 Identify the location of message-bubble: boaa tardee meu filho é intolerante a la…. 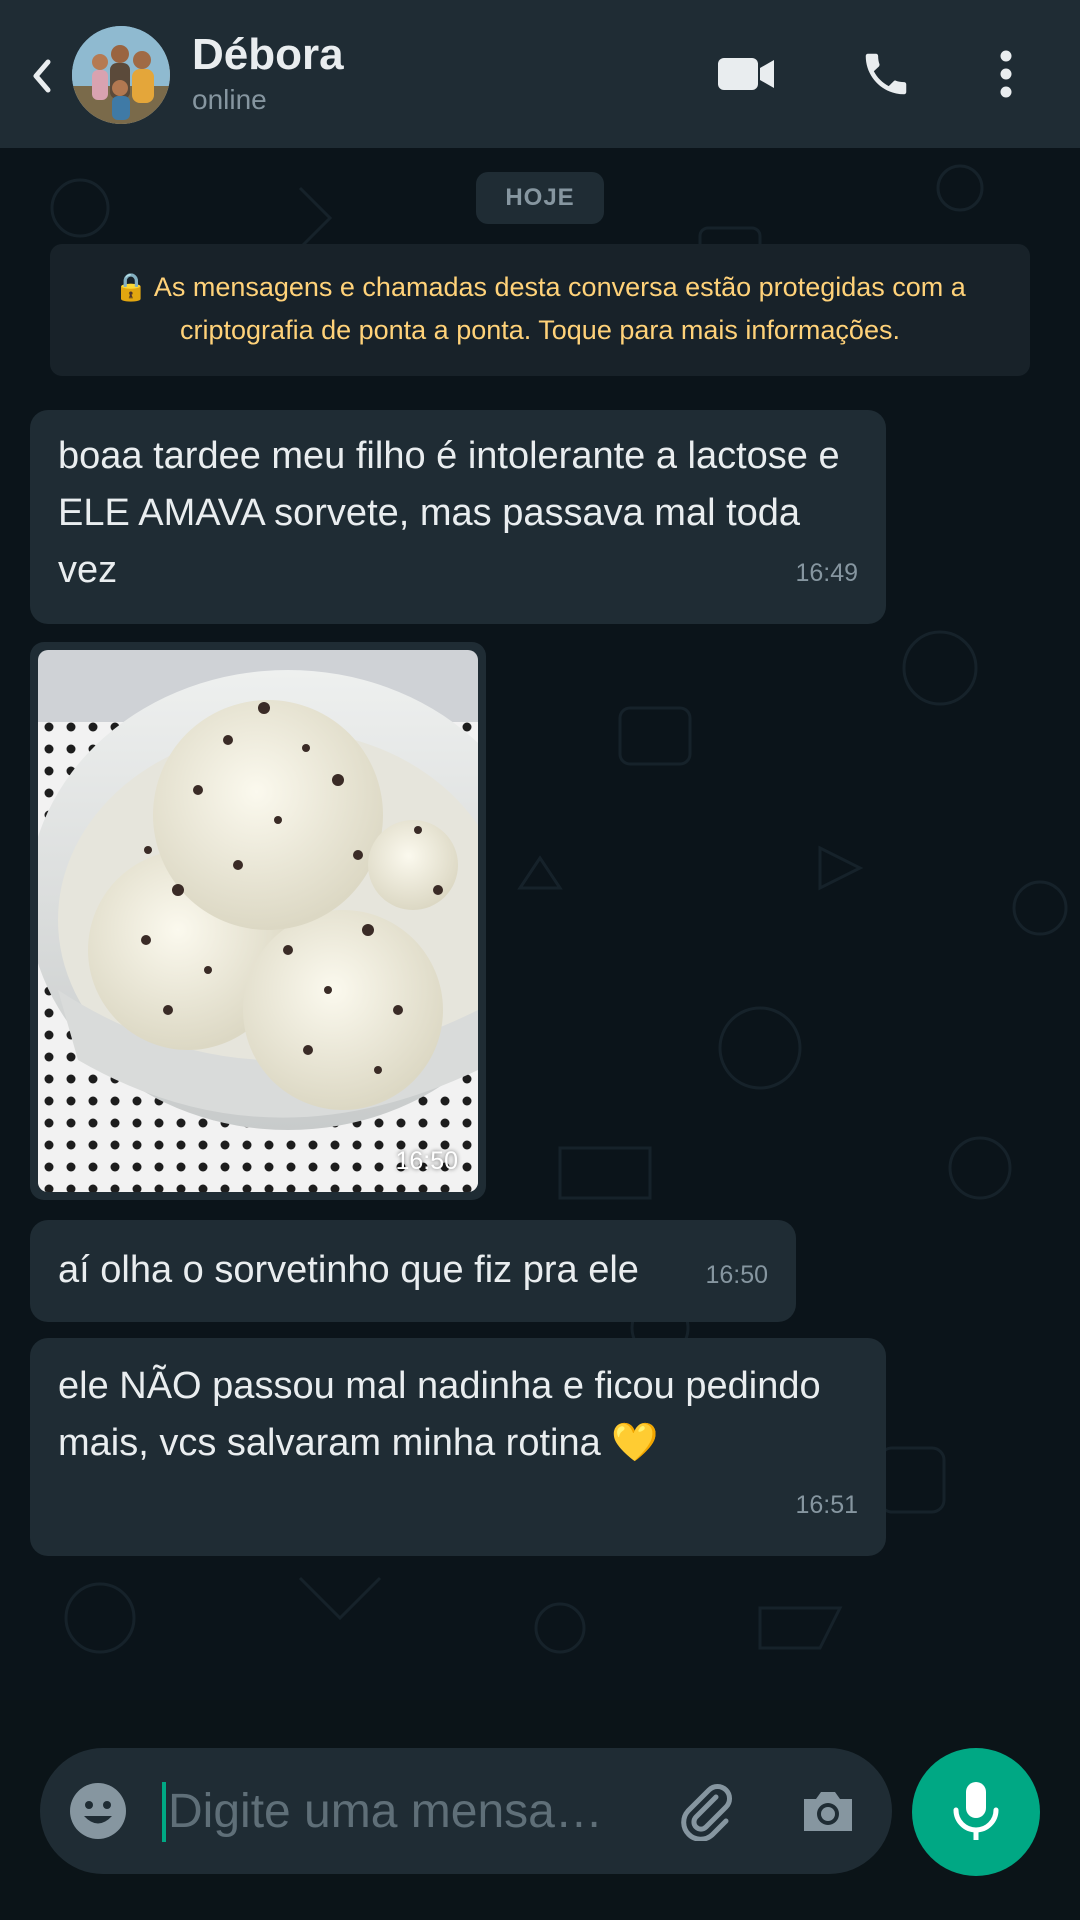
(458, 517).